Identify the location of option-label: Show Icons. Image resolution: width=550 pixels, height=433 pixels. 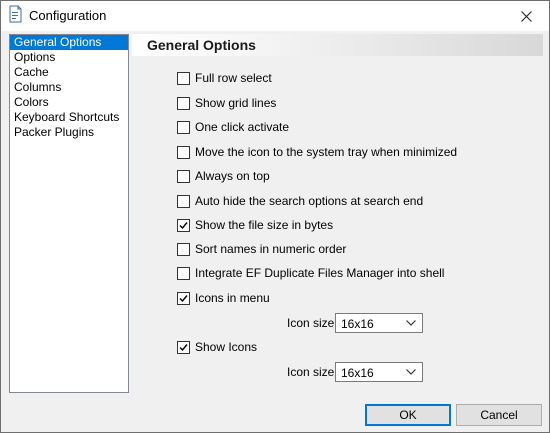
(226, 347).